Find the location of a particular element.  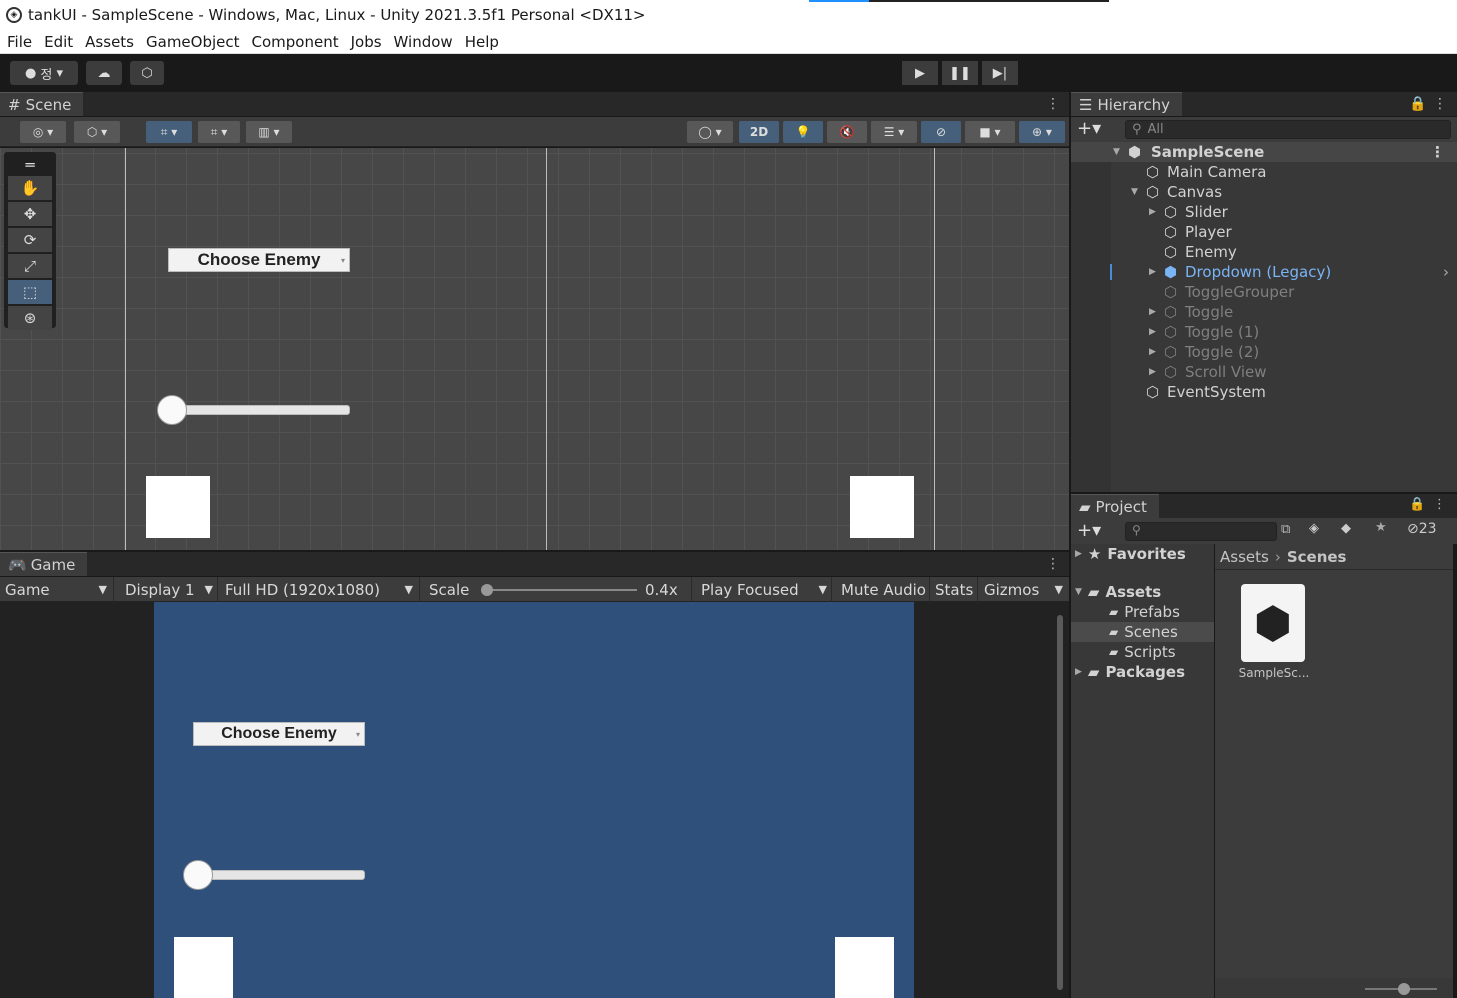

game-slider-knob is located at coordinates (198, 875).